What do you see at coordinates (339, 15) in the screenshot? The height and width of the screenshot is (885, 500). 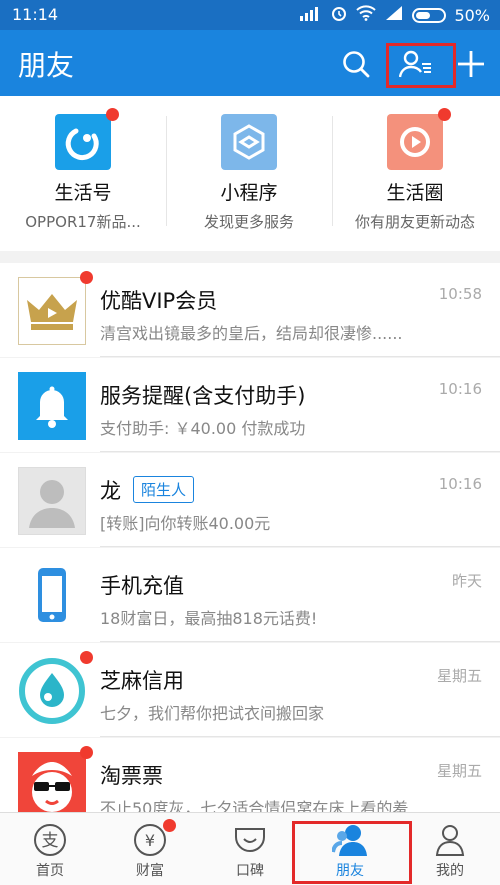 I see `alarm-icon` at bounding box center [339, 15].